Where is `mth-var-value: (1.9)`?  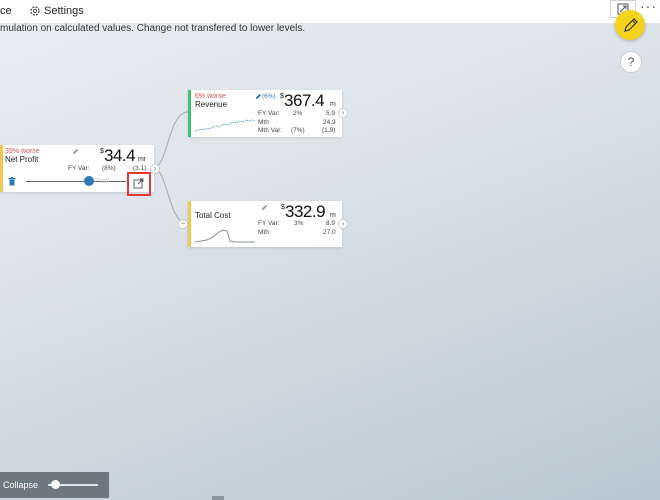
mth-var-value: (1.9) is located at coordinates (329, 130).